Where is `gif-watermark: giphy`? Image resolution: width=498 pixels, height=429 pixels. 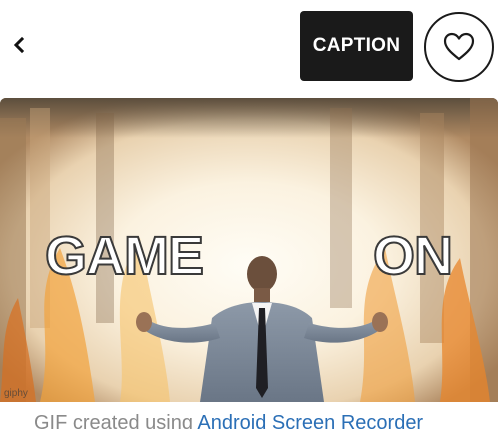
gif-watermark: giphy is located at coordinates (16, 393).